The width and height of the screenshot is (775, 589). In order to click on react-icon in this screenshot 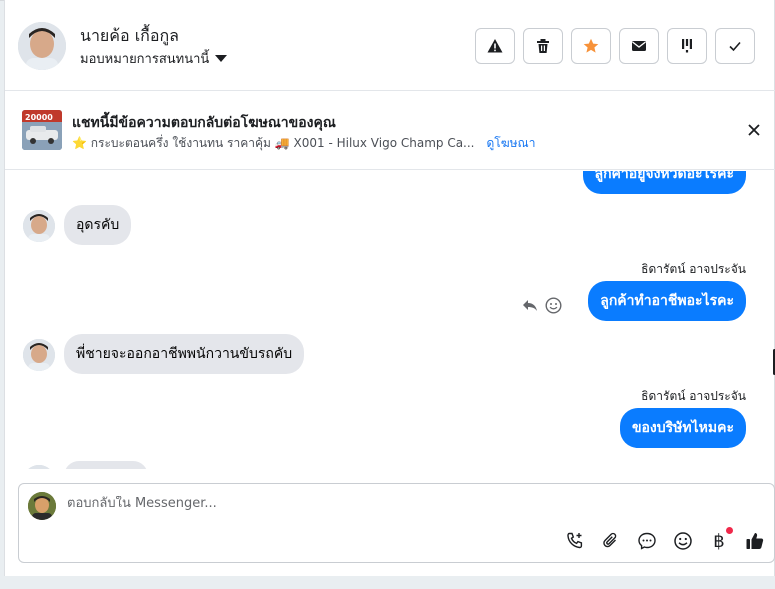, I will do `click(553, 305)`.